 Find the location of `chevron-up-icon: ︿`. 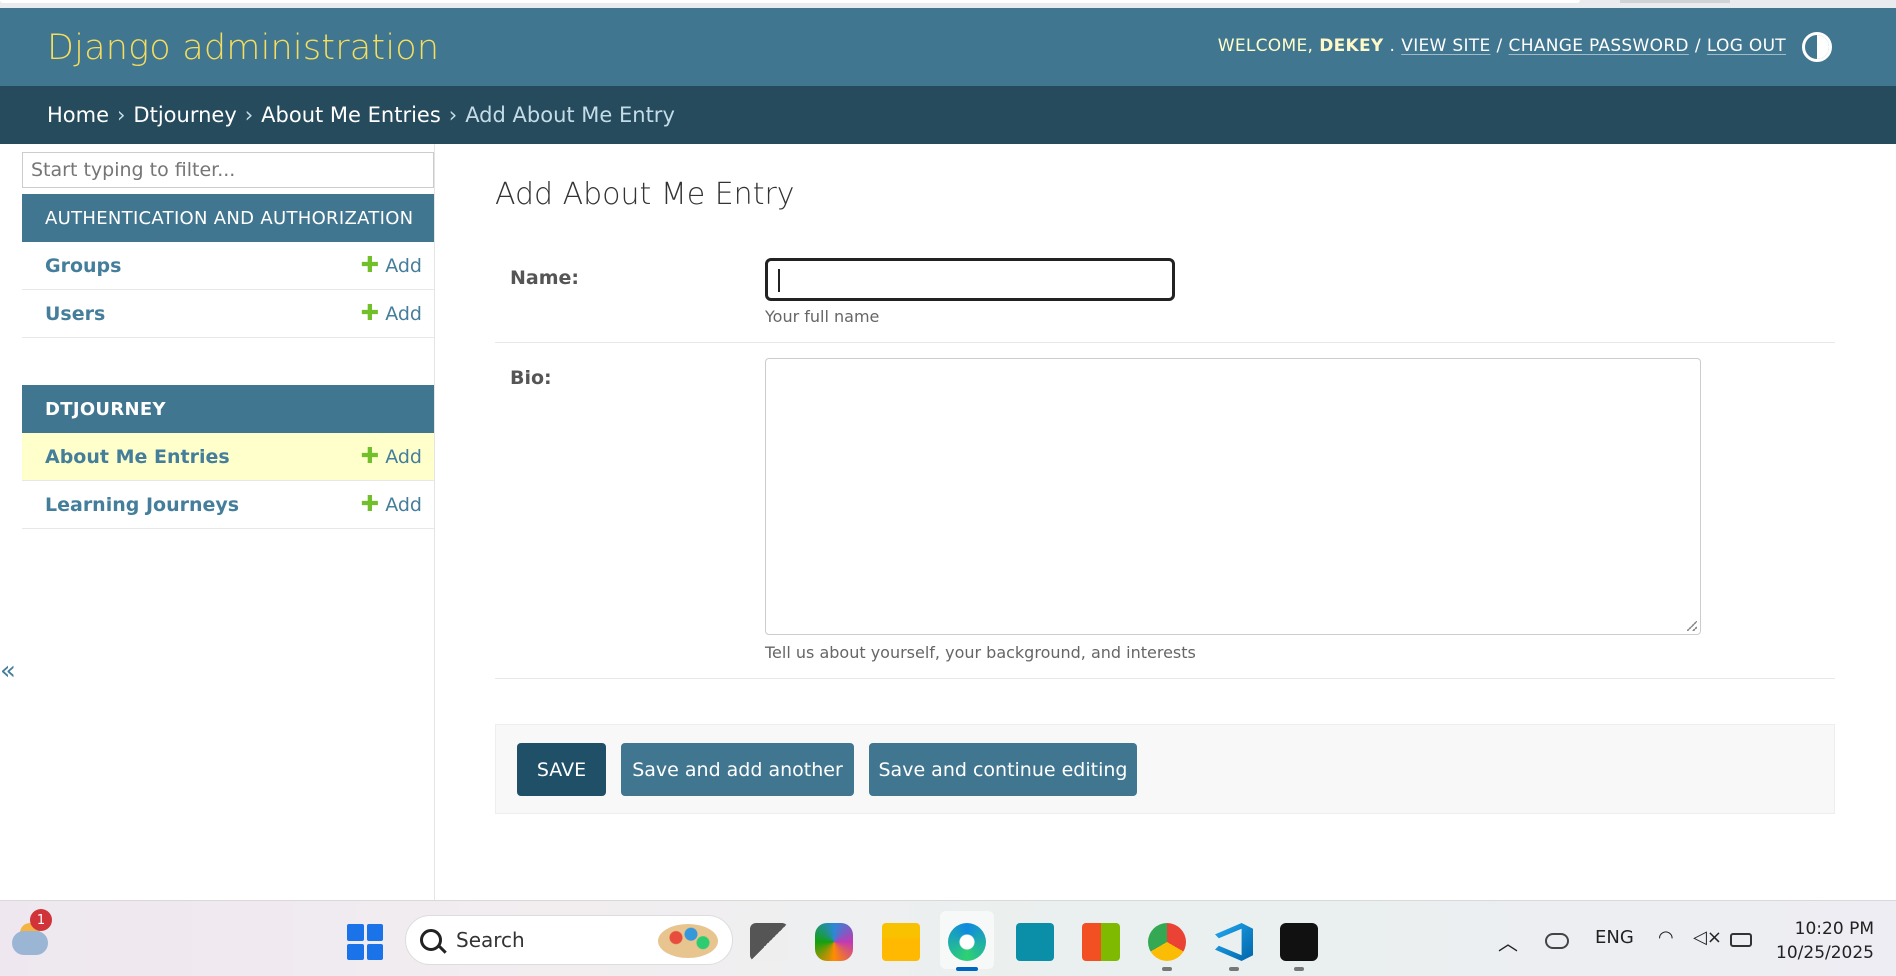

chevron-up-icon: ︿ is located at coordinates (1508, 941).